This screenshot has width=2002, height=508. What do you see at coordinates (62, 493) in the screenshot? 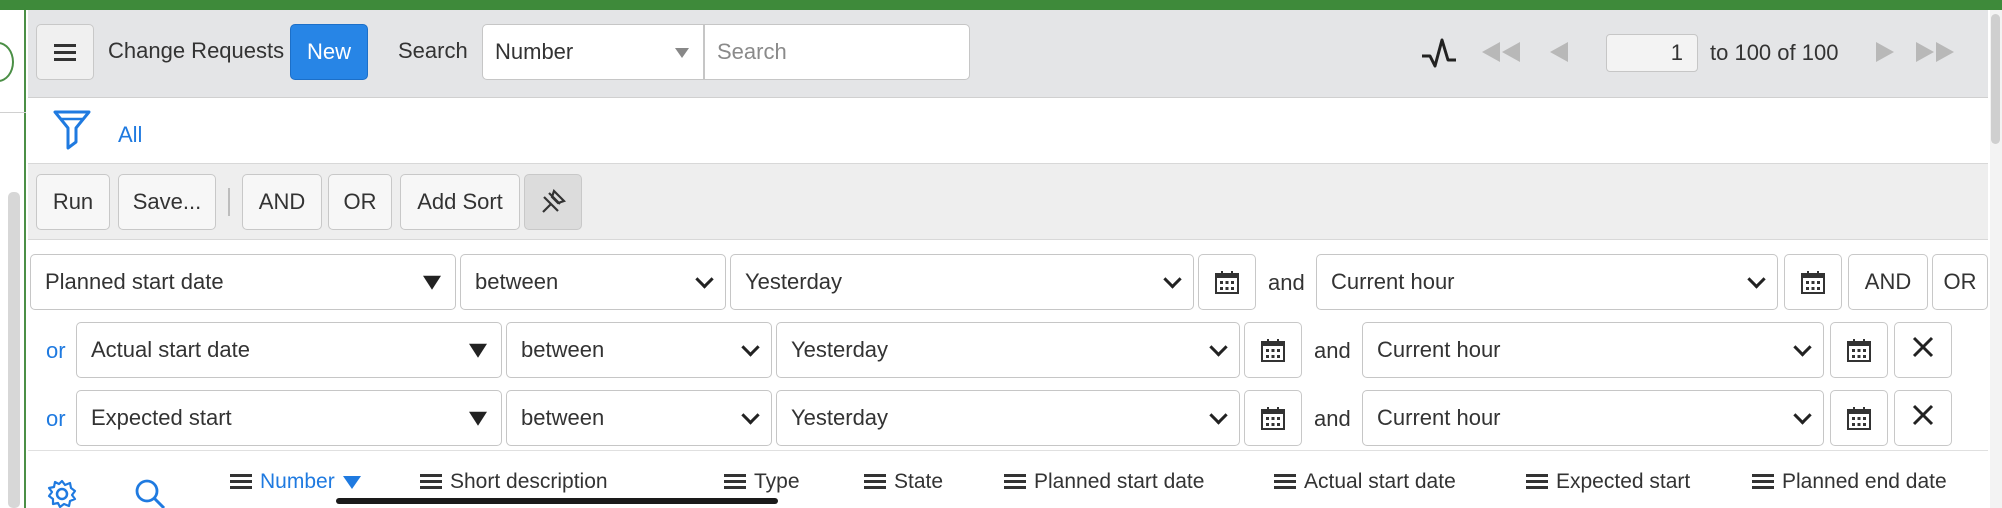
I see `gear-icon` at bounding box center [62, 493].